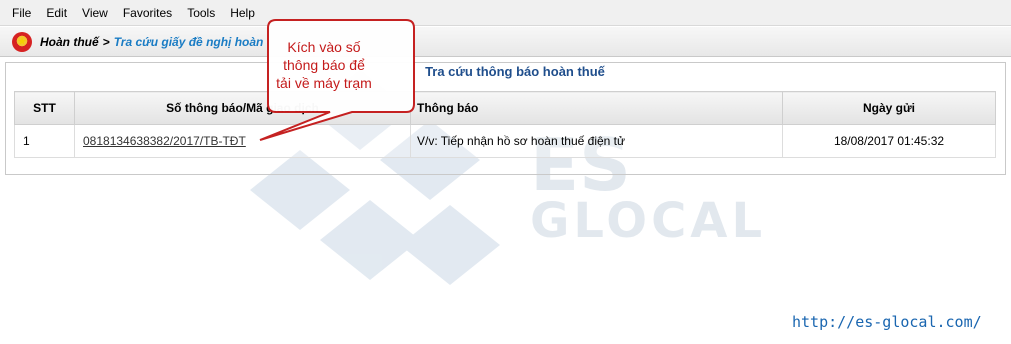 The width and height of the screenshot is (1011, 344). I want to click on menu-view: View, so click(95, 13).